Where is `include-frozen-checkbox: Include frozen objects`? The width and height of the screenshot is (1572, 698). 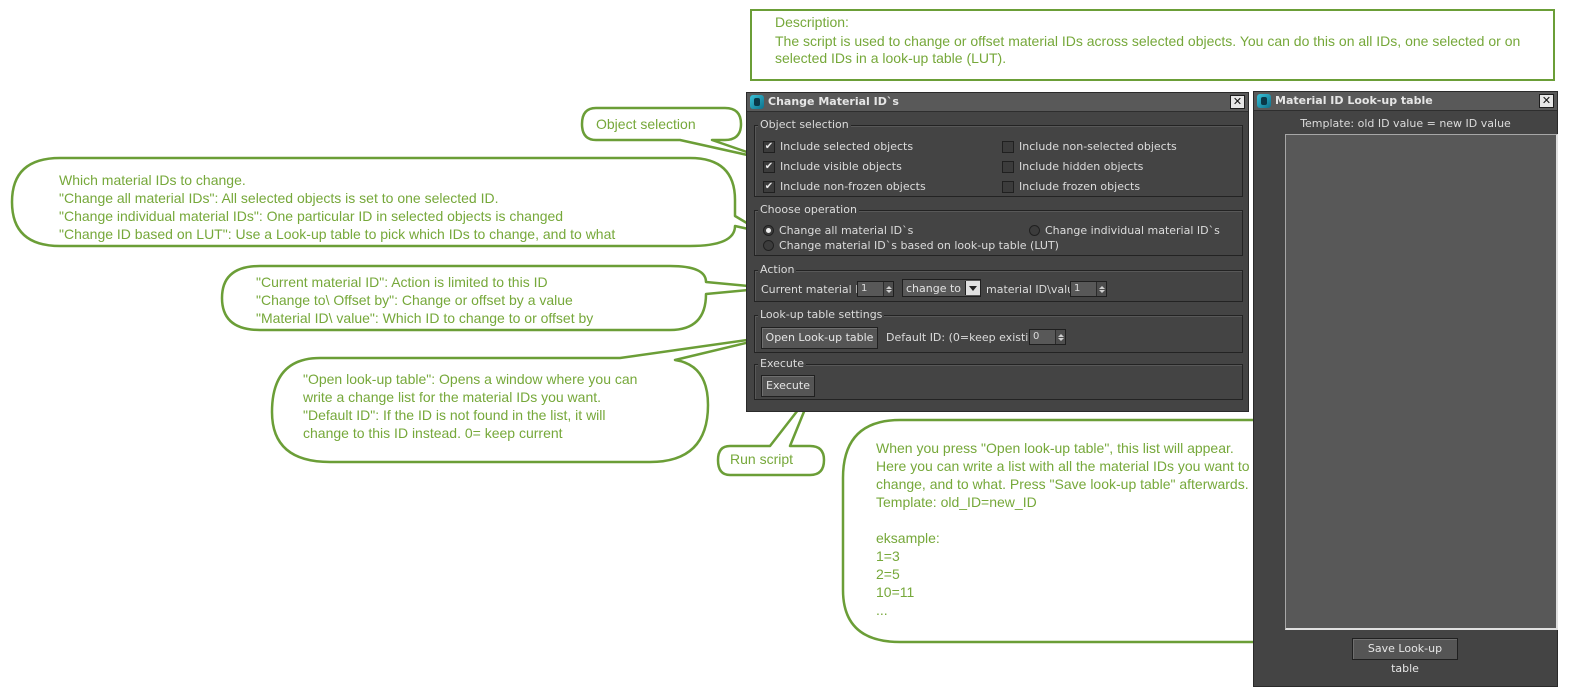 include-frozen-checkbox: Include frozen objects is located at coordinates (1071, 186).